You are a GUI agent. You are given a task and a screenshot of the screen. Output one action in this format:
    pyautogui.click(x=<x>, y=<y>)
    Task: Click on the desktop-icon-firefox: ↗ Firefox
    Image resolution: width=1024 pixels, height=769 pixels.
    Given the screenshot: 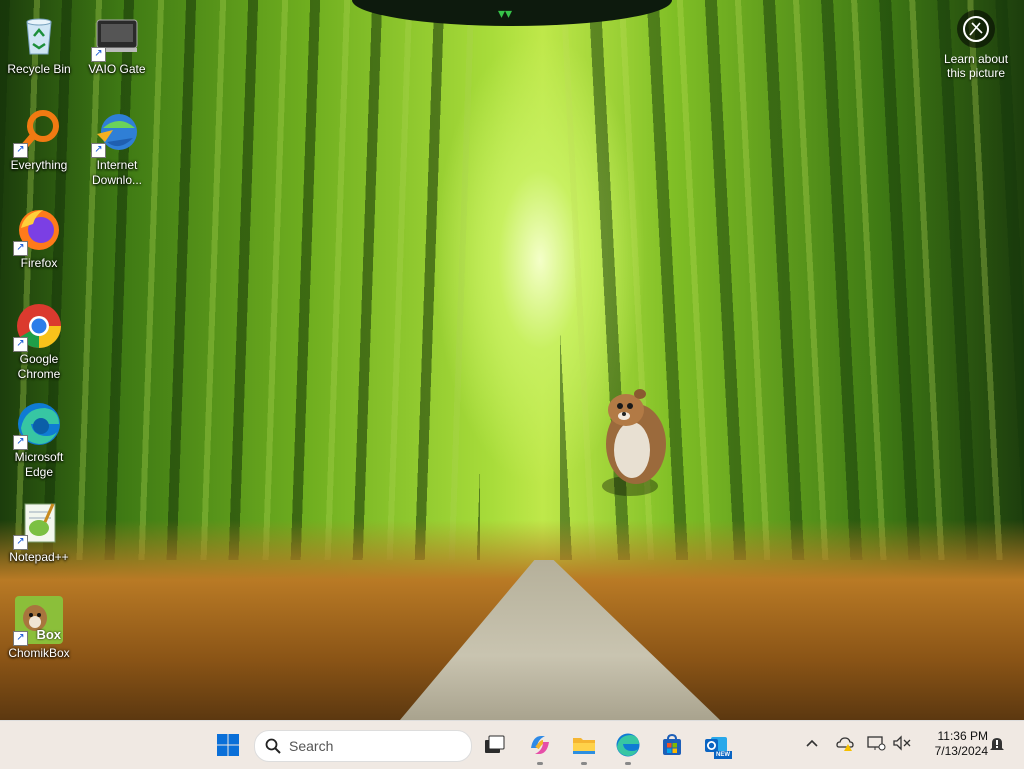 What is the action you would take?
    pyautogui.click(x=39, y=238)
    